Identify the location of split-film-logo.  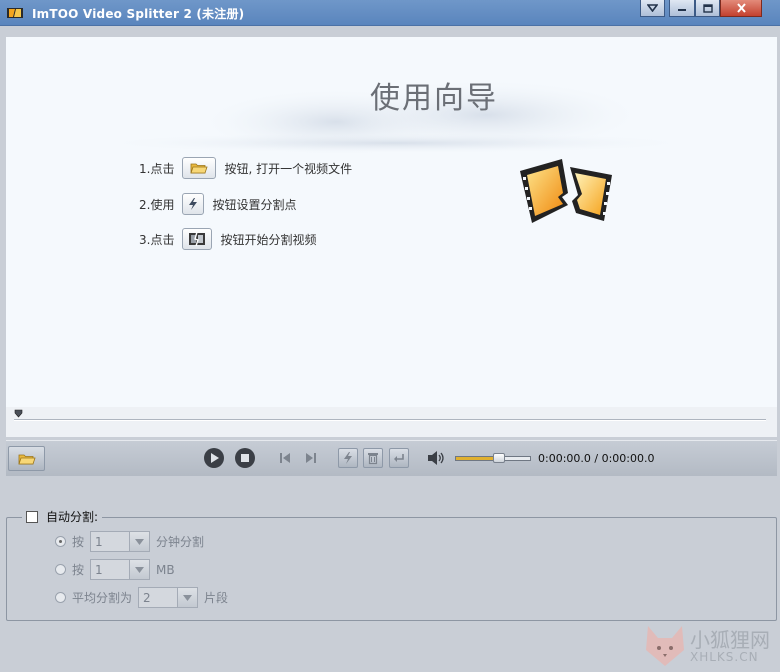
(566, 191).